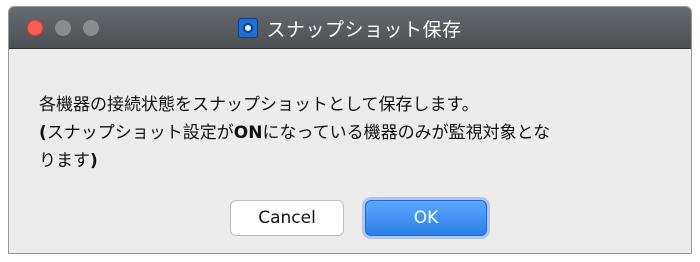  I want to click on message-text-c: ります, so click(64, 161).